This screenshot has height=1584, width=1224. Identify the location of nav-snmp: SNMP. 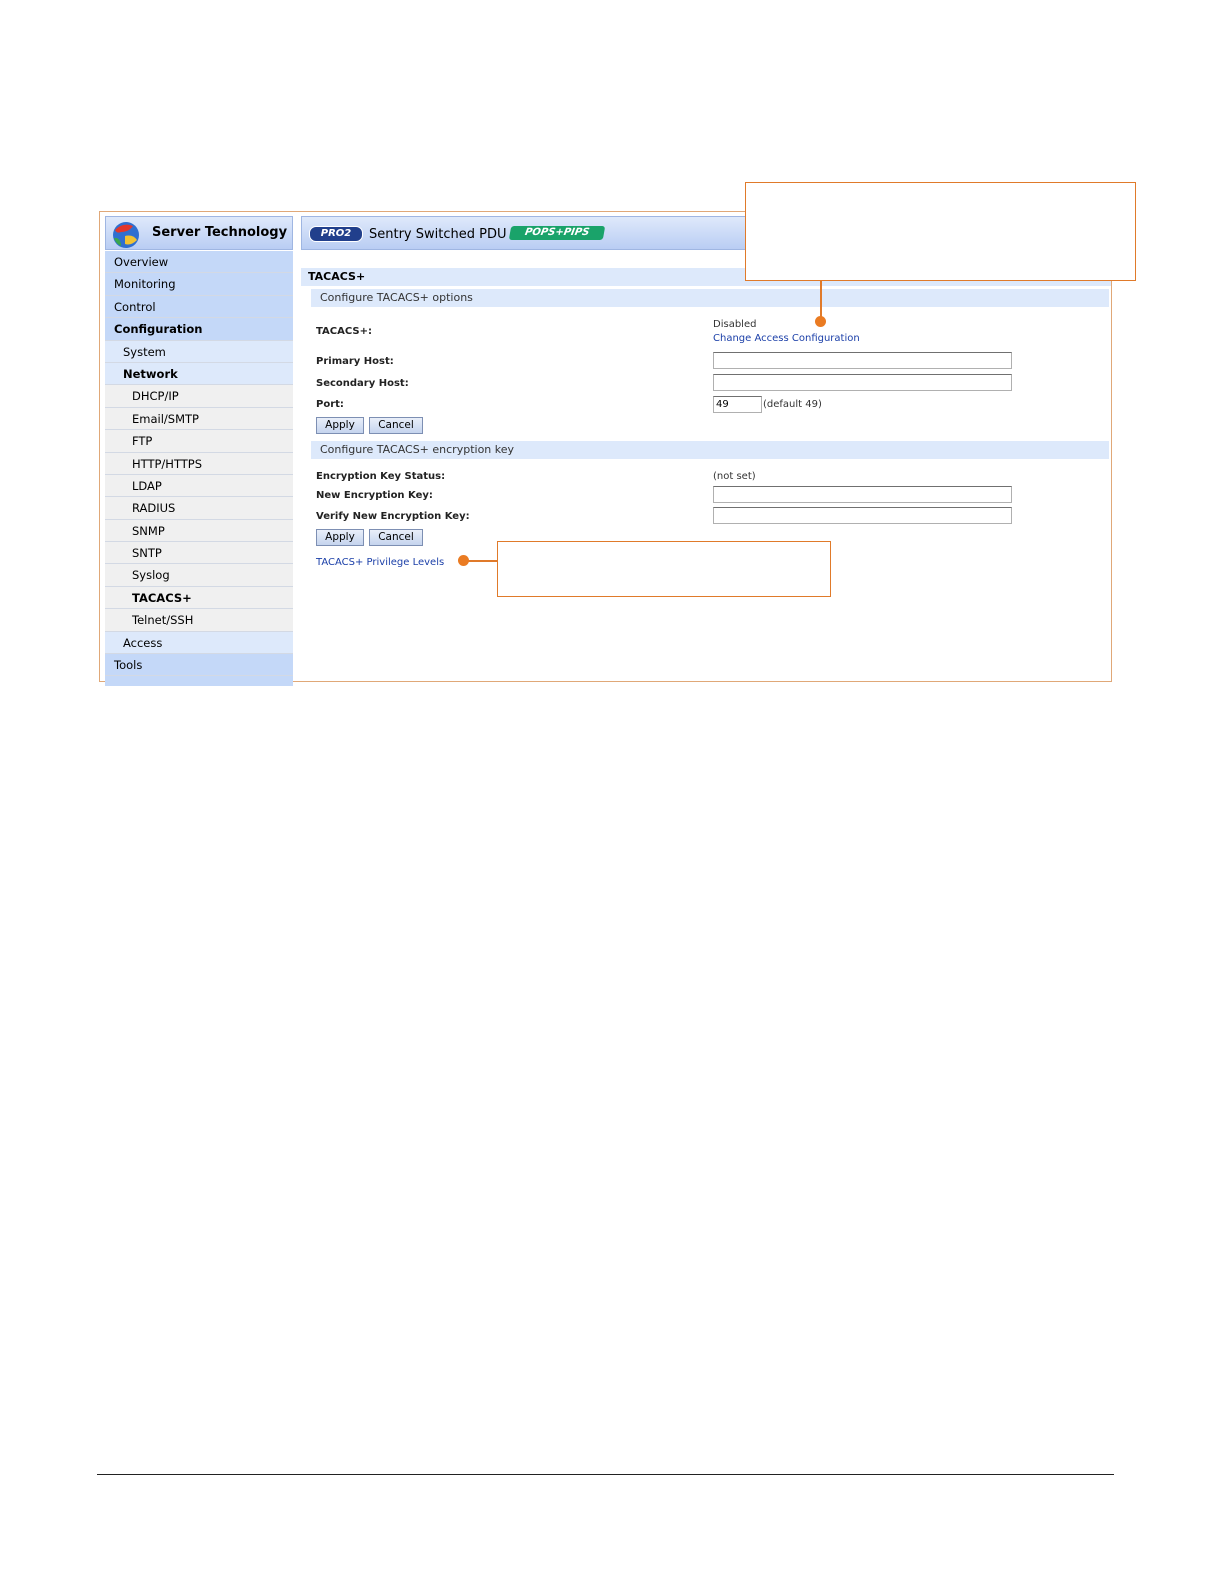
(199, 531).